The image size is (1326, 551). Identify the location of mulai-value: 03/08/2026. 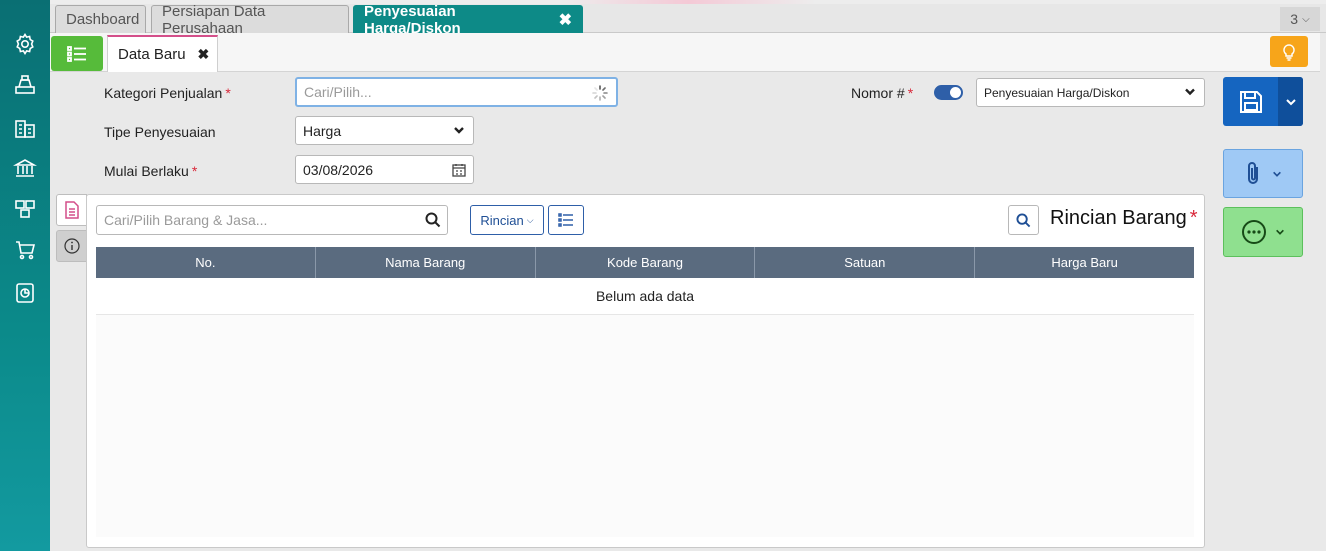
(338, 169).